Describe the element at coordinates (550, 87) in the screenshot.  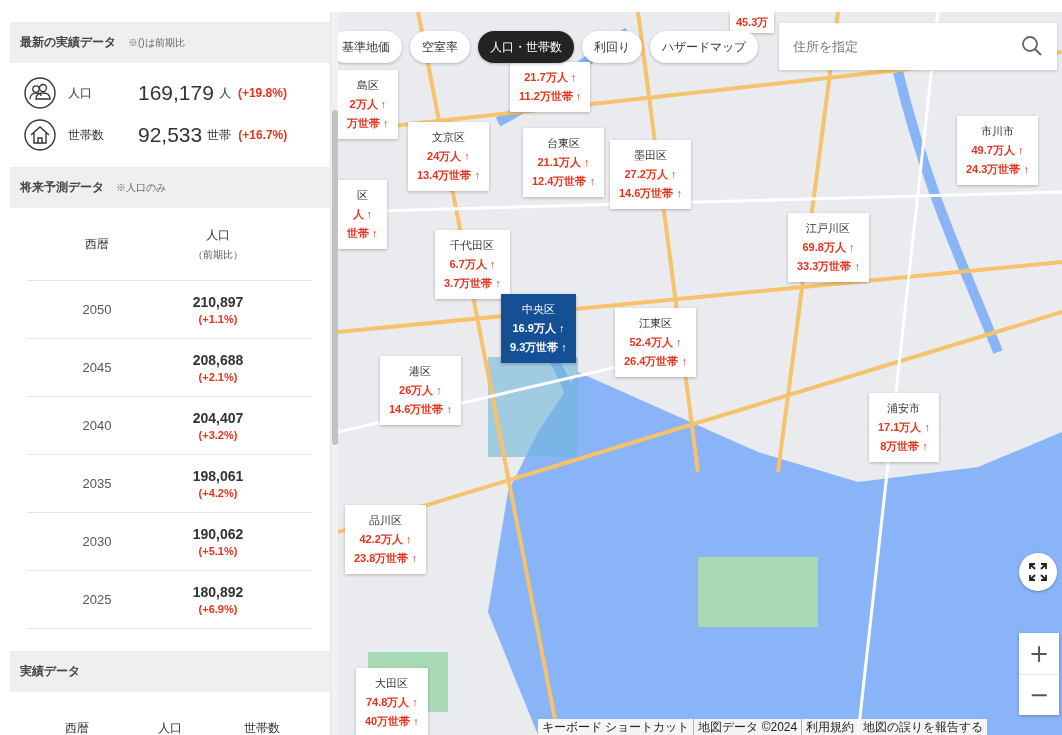
I see `district-card: 21.7万人 ↑ 11.2万世帯 ↑` at that location.